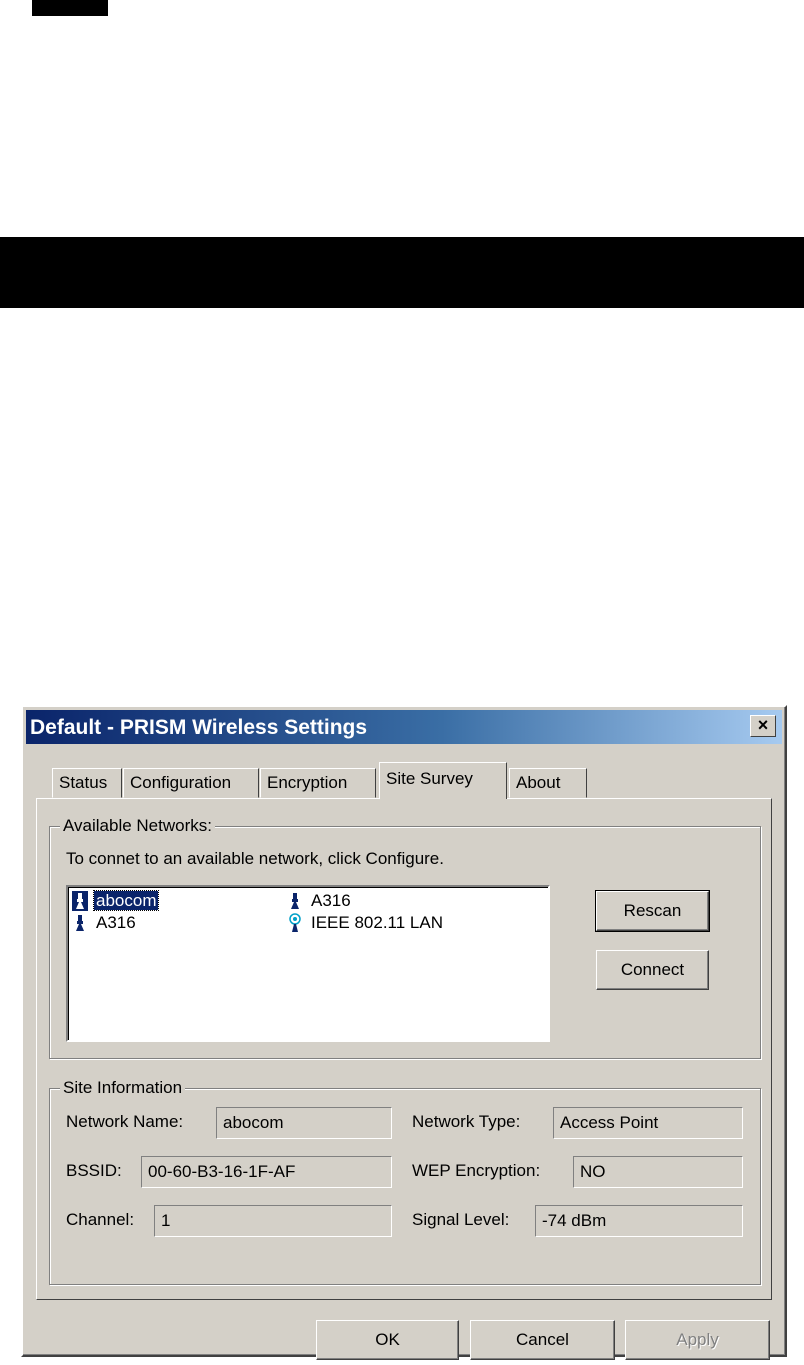 This screenshot has height=1365, width=804. I want to click on black-block, so click(70, 8).